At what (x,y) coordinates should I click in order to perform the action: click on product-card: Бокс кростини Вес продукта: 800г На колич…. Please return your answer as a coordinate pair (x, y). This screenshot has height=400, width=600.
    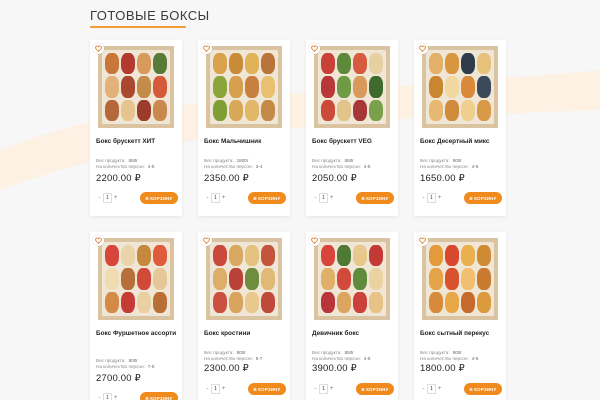
    Looking at the image, I should click on (244, 316).